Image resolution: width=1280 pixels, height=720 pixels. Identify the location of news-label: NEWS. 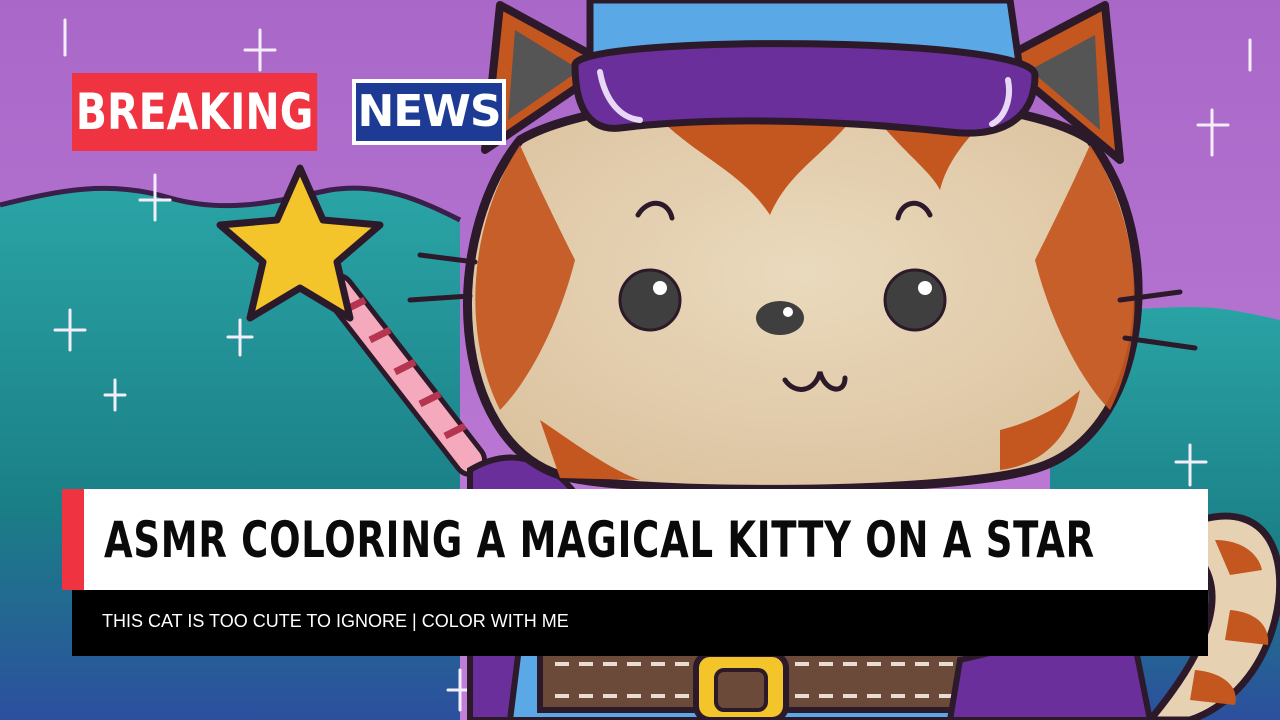
(429, 112).